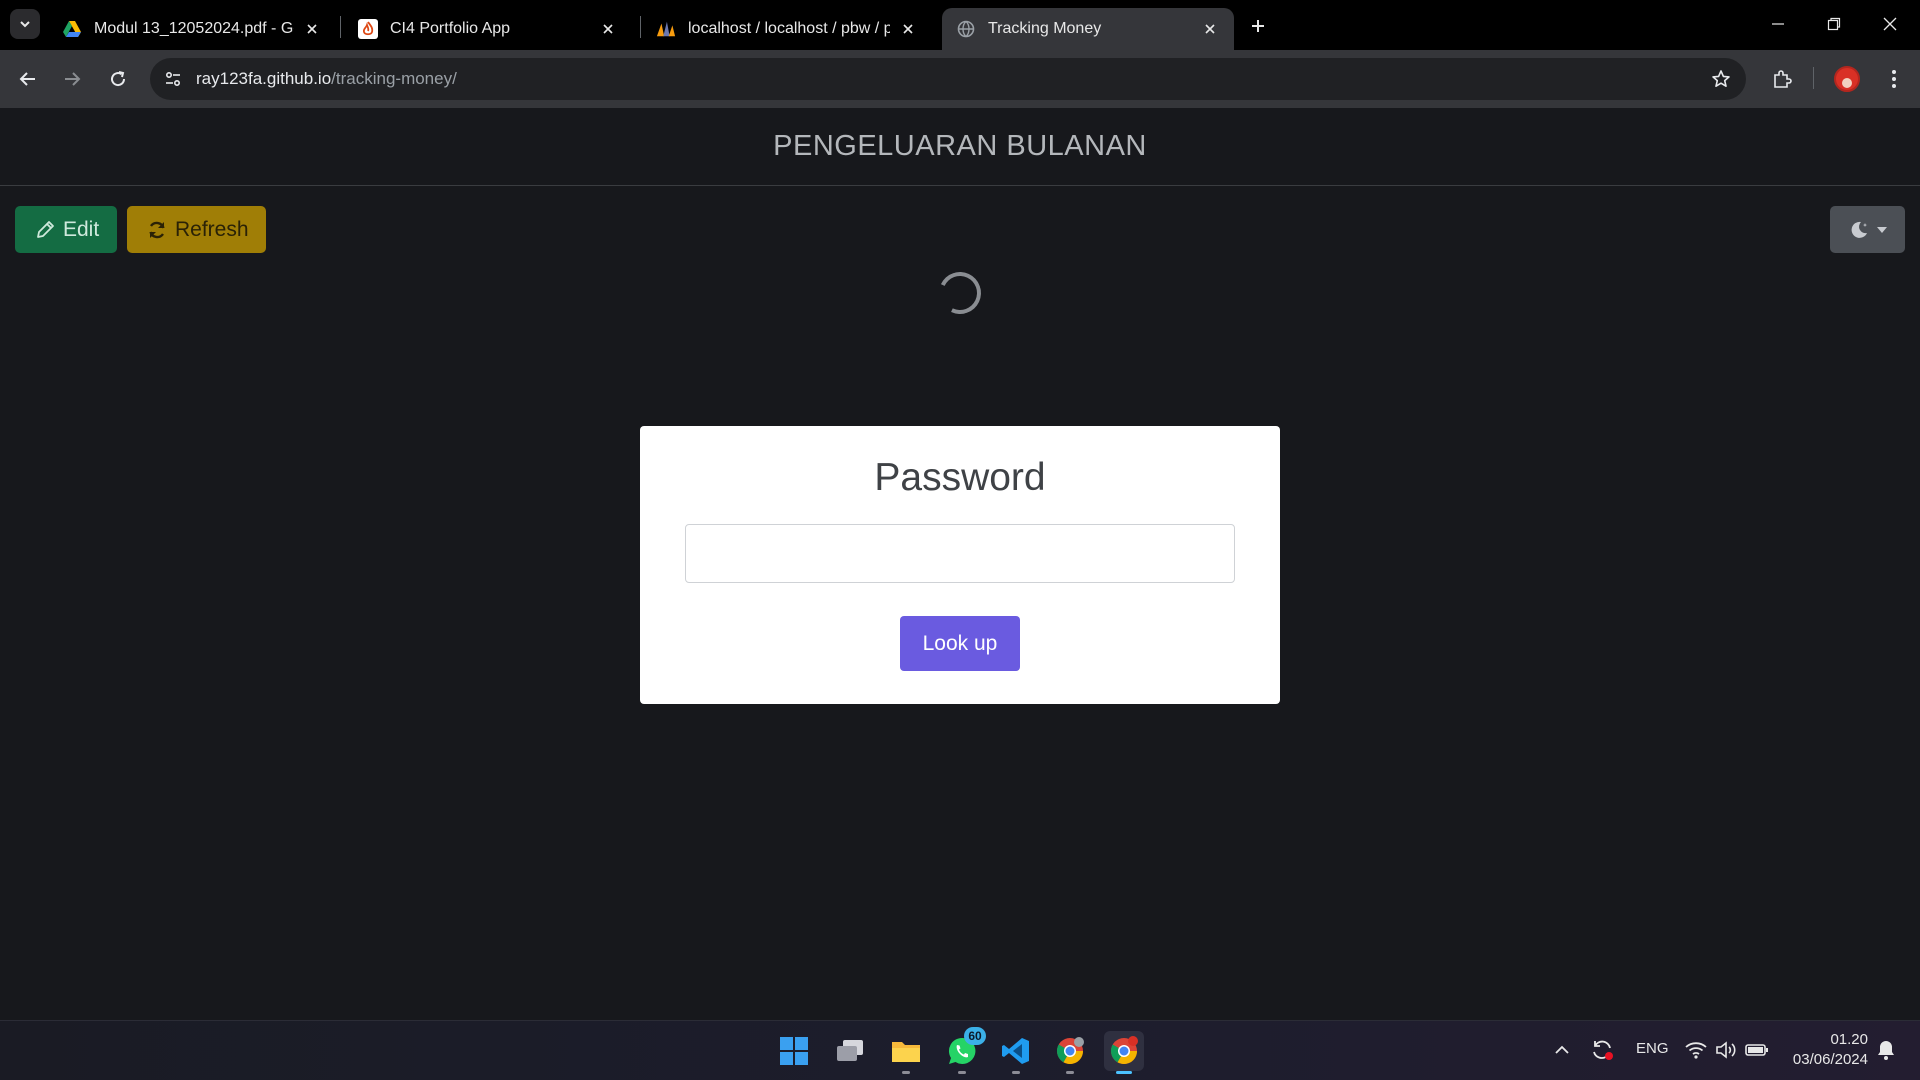 The image size is (1920, 1080). What do you see at coordinates (1886, 1050) in the screenshot?
I see `notification-bell-icon` at bounding box center [1886, 1050].